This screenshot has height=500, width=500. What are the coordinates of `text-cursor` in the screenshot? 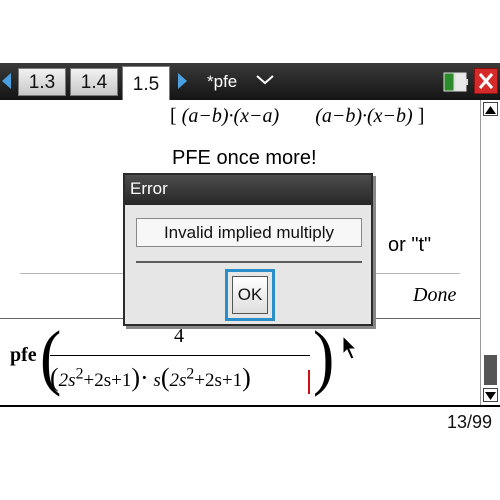 It's located at (309, 382).